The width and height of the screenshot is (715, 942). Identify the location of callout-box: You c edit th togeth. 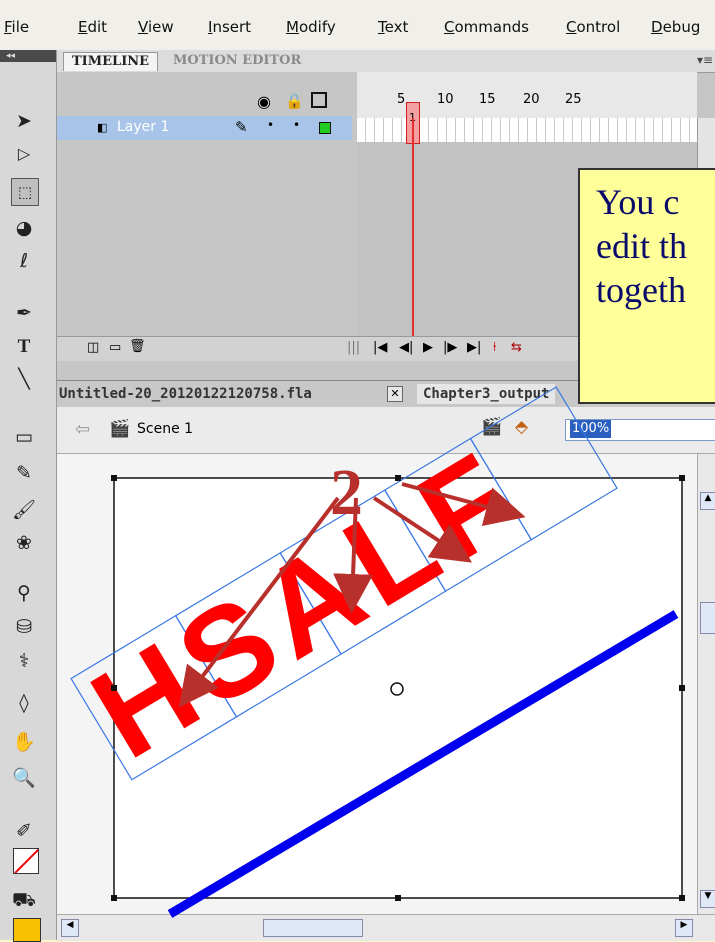
(646, 286).